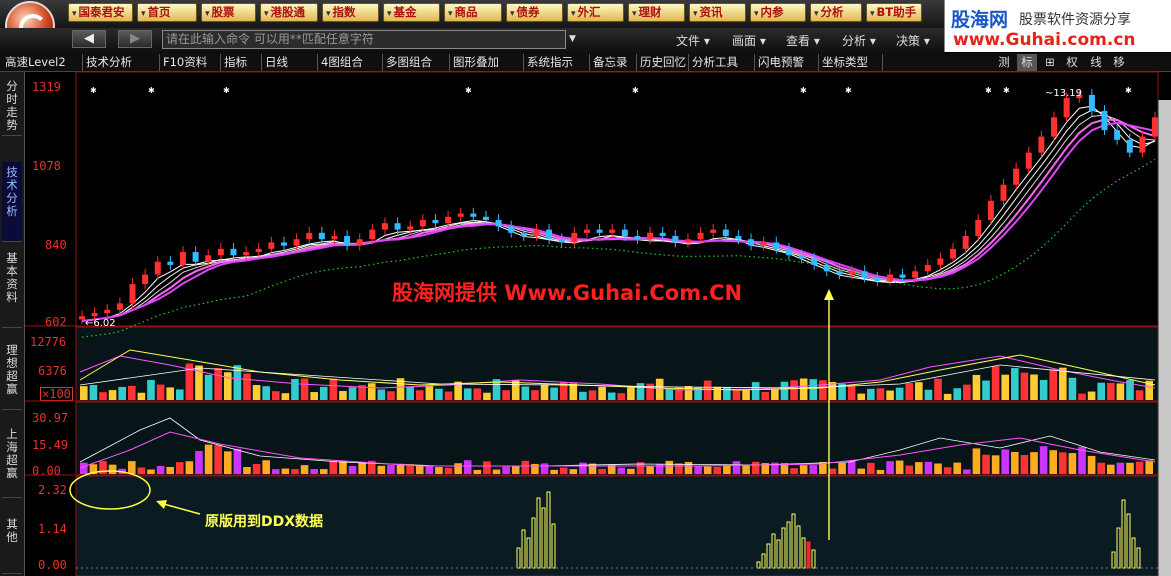 The image size is (1171, 576). What do you see at coordinates (859, 40) in the screenshot?
I see `menu-3: 分析 ▾` at bounding box center [859, 40].